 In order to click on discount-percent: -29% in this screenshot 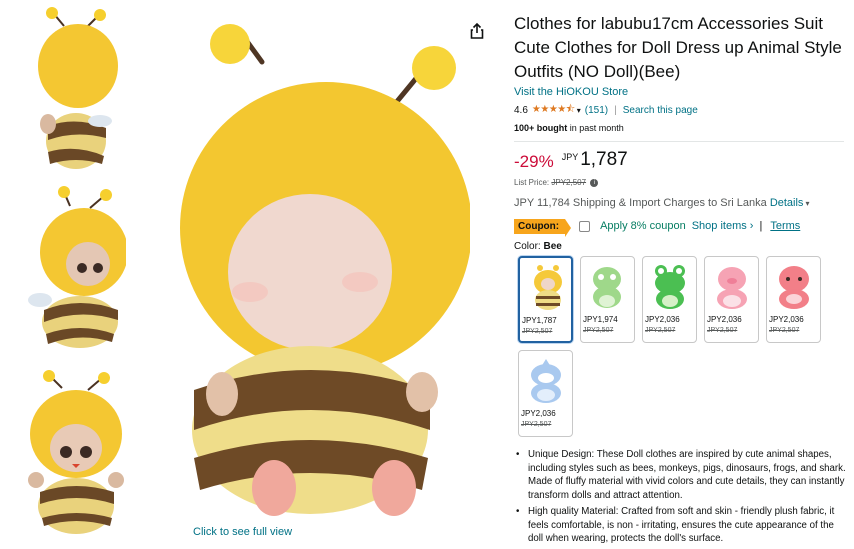, I will do `click(534, 161)`.